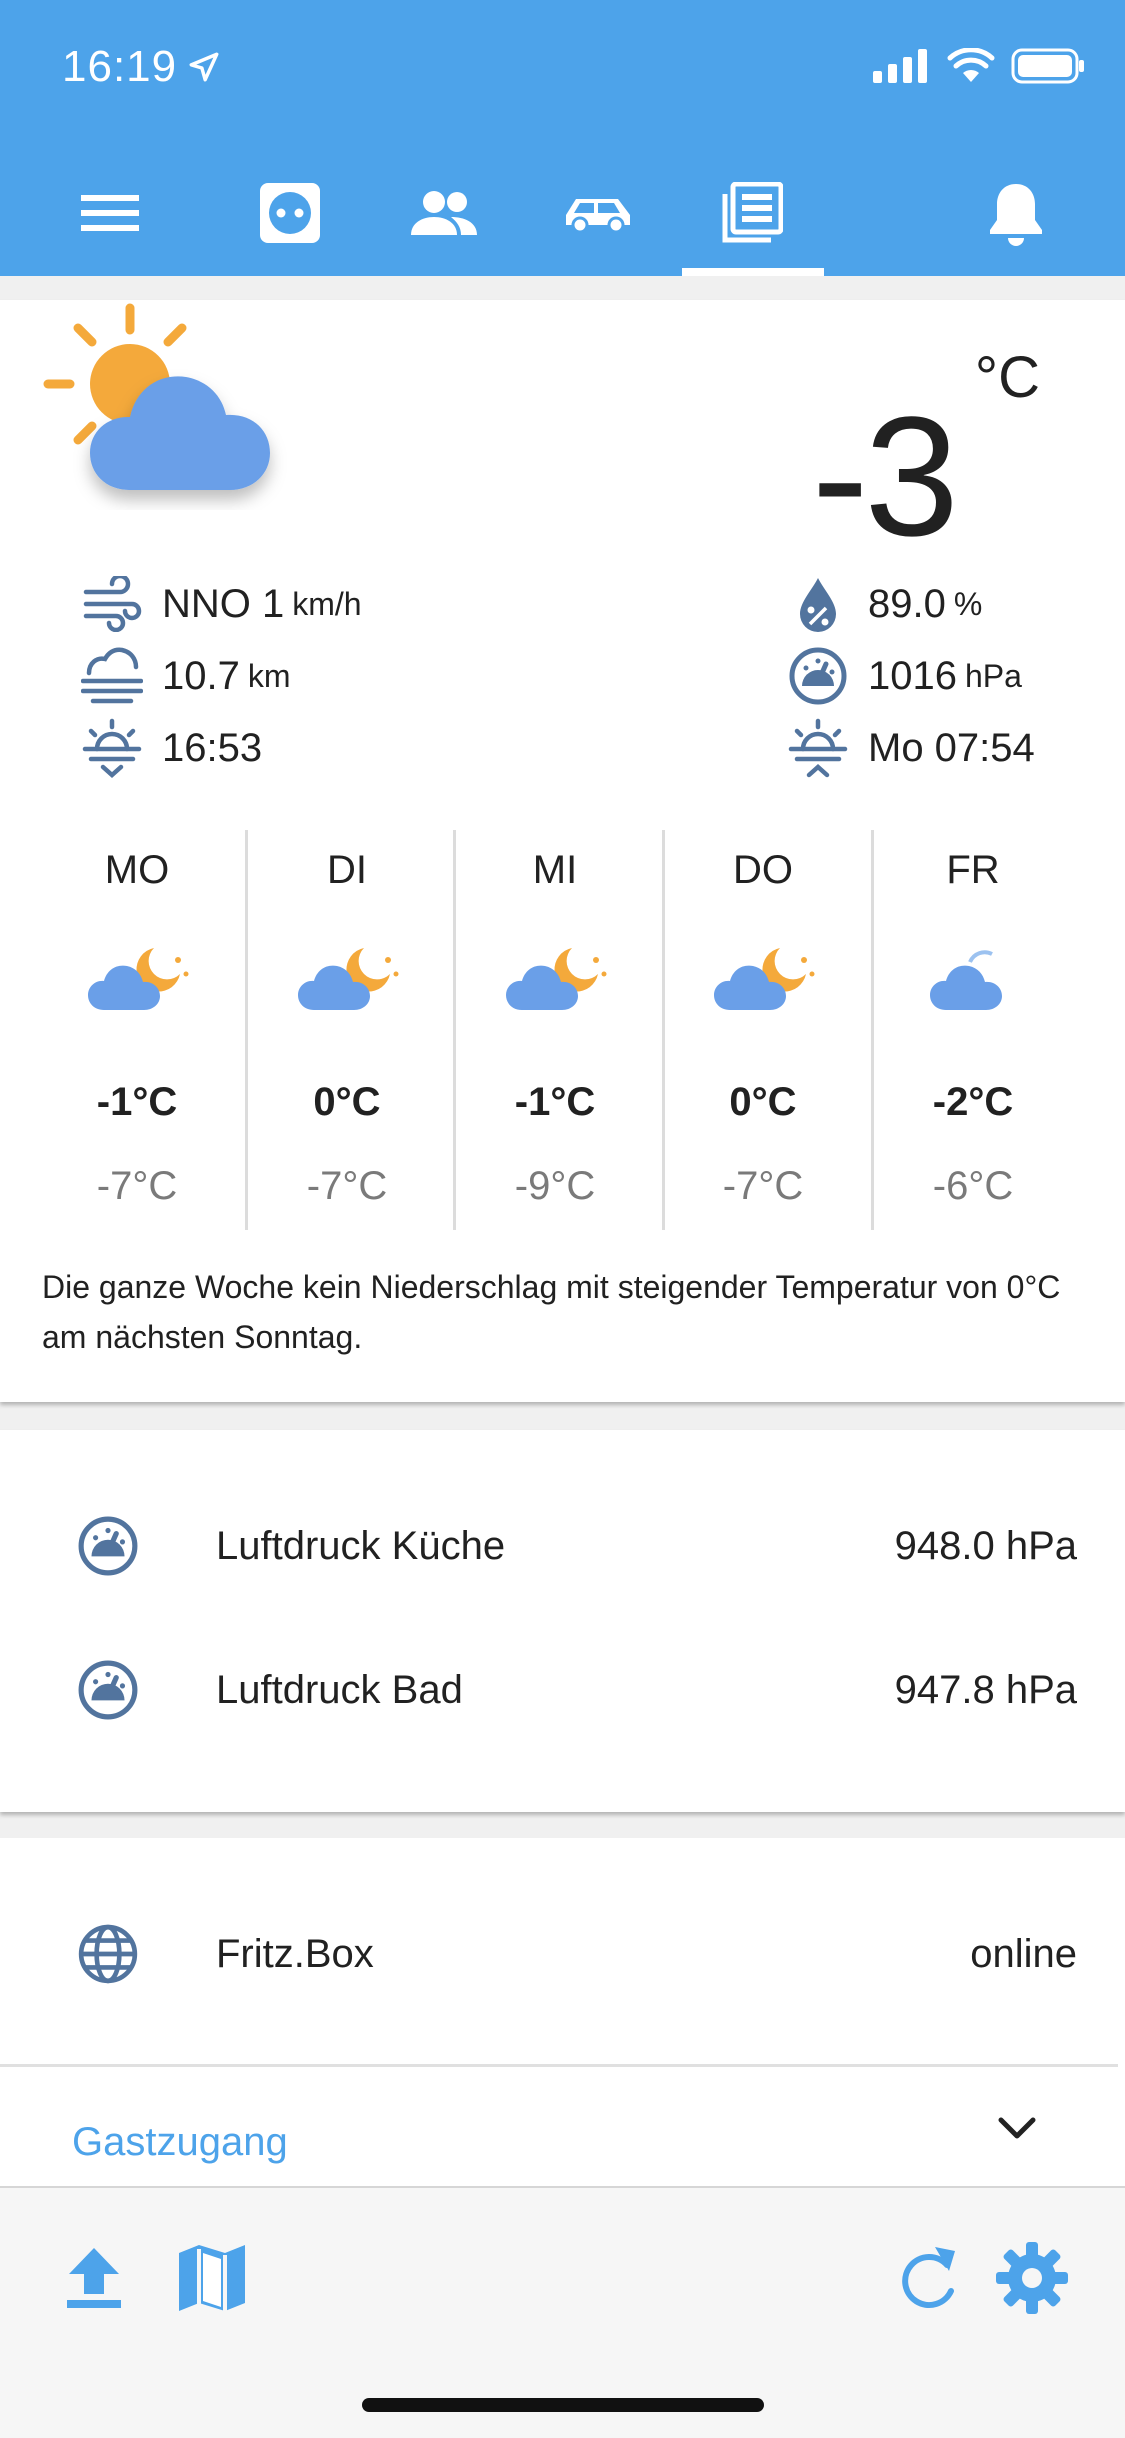 The image size is (1125, 2438). I want to click on forecast-day: DO 0°C -7°C, so click(763, 1030).